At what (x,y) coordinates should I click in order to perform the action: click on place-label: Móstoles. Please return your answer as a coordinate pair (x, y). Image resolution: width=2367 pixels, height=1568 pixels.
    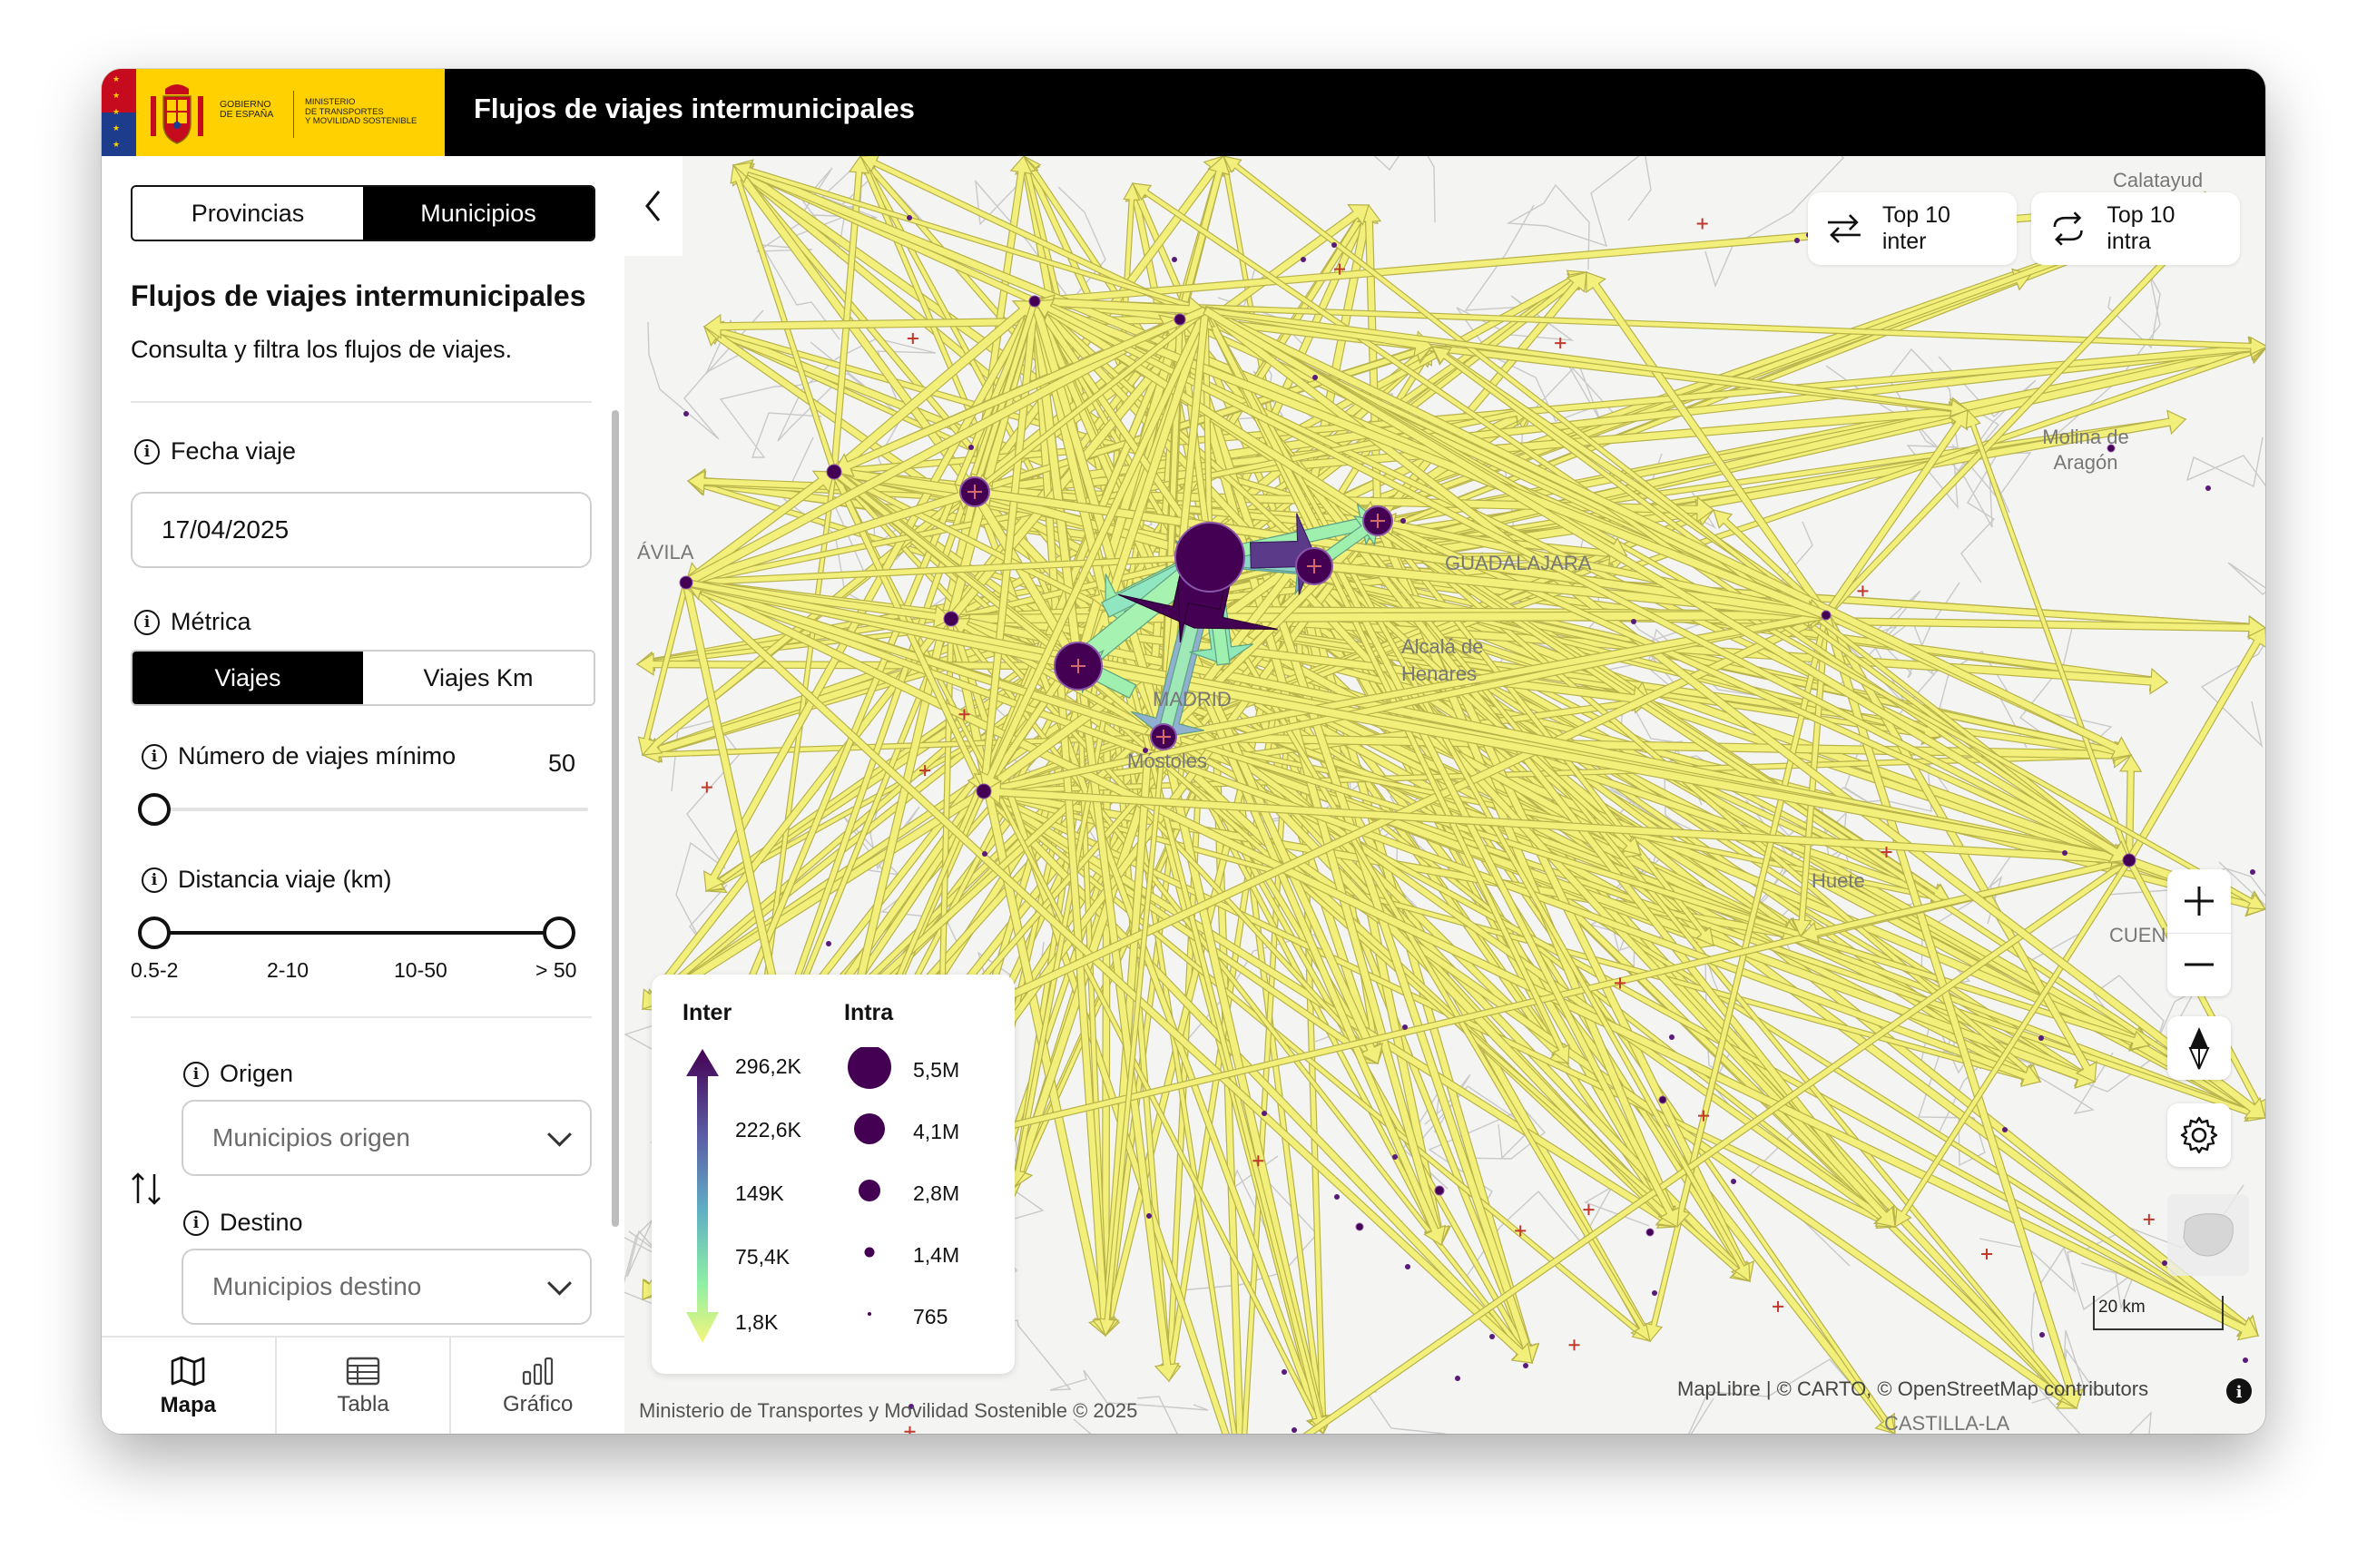
    Looking at the image, I should click on (1167, 761).